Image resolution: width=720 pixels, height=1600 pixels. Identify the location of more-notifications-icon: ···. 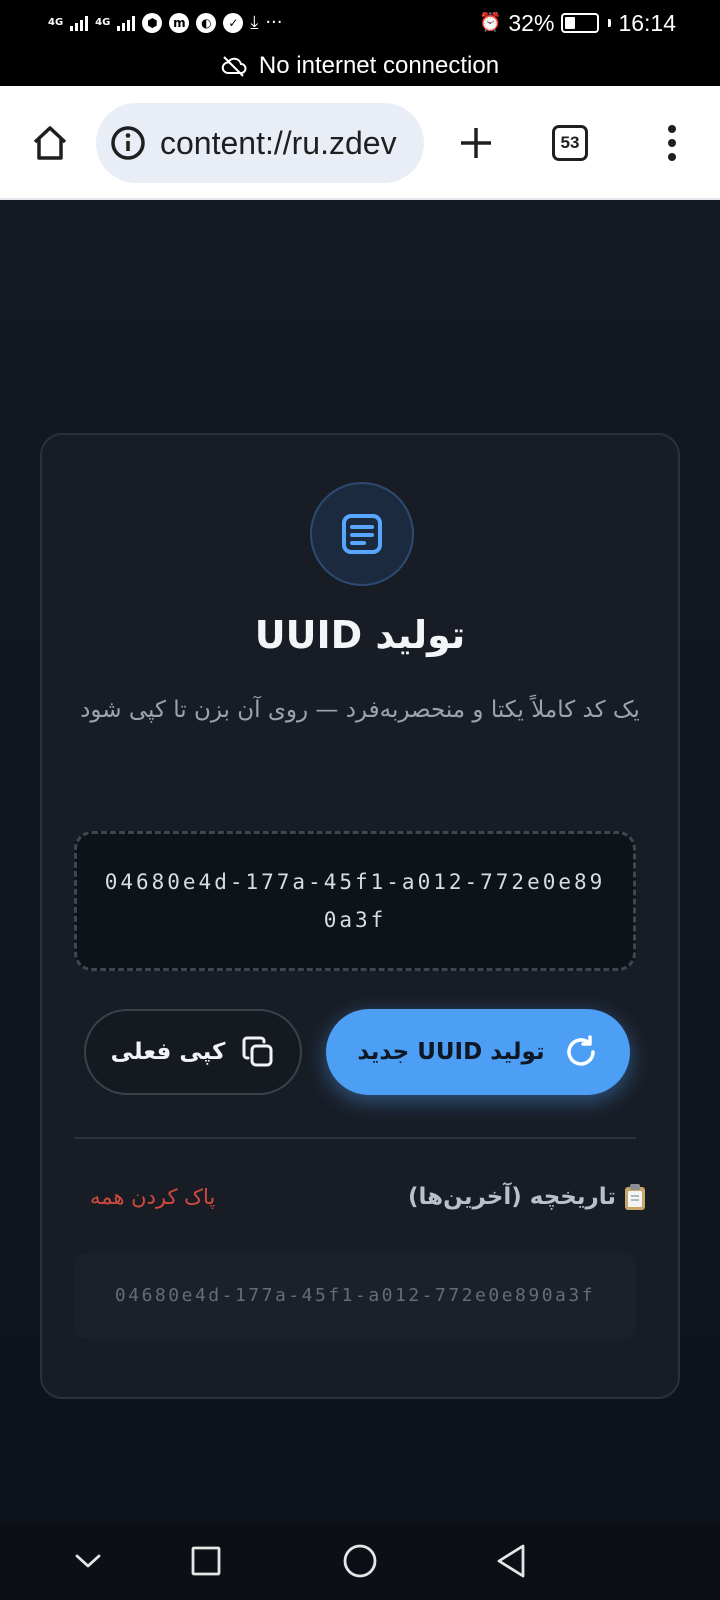
(274, 22).